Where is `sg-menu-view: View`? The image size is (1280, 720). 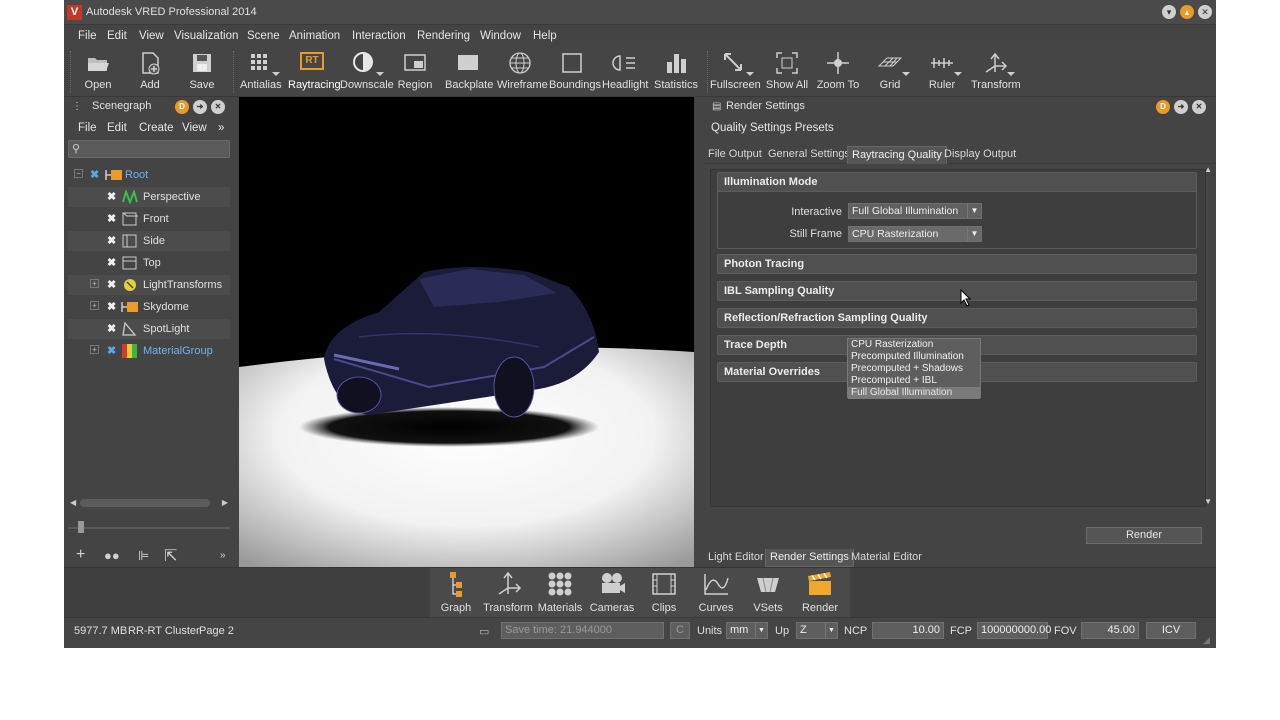 sg-menu-view: View is located at coordinates (194, 128).